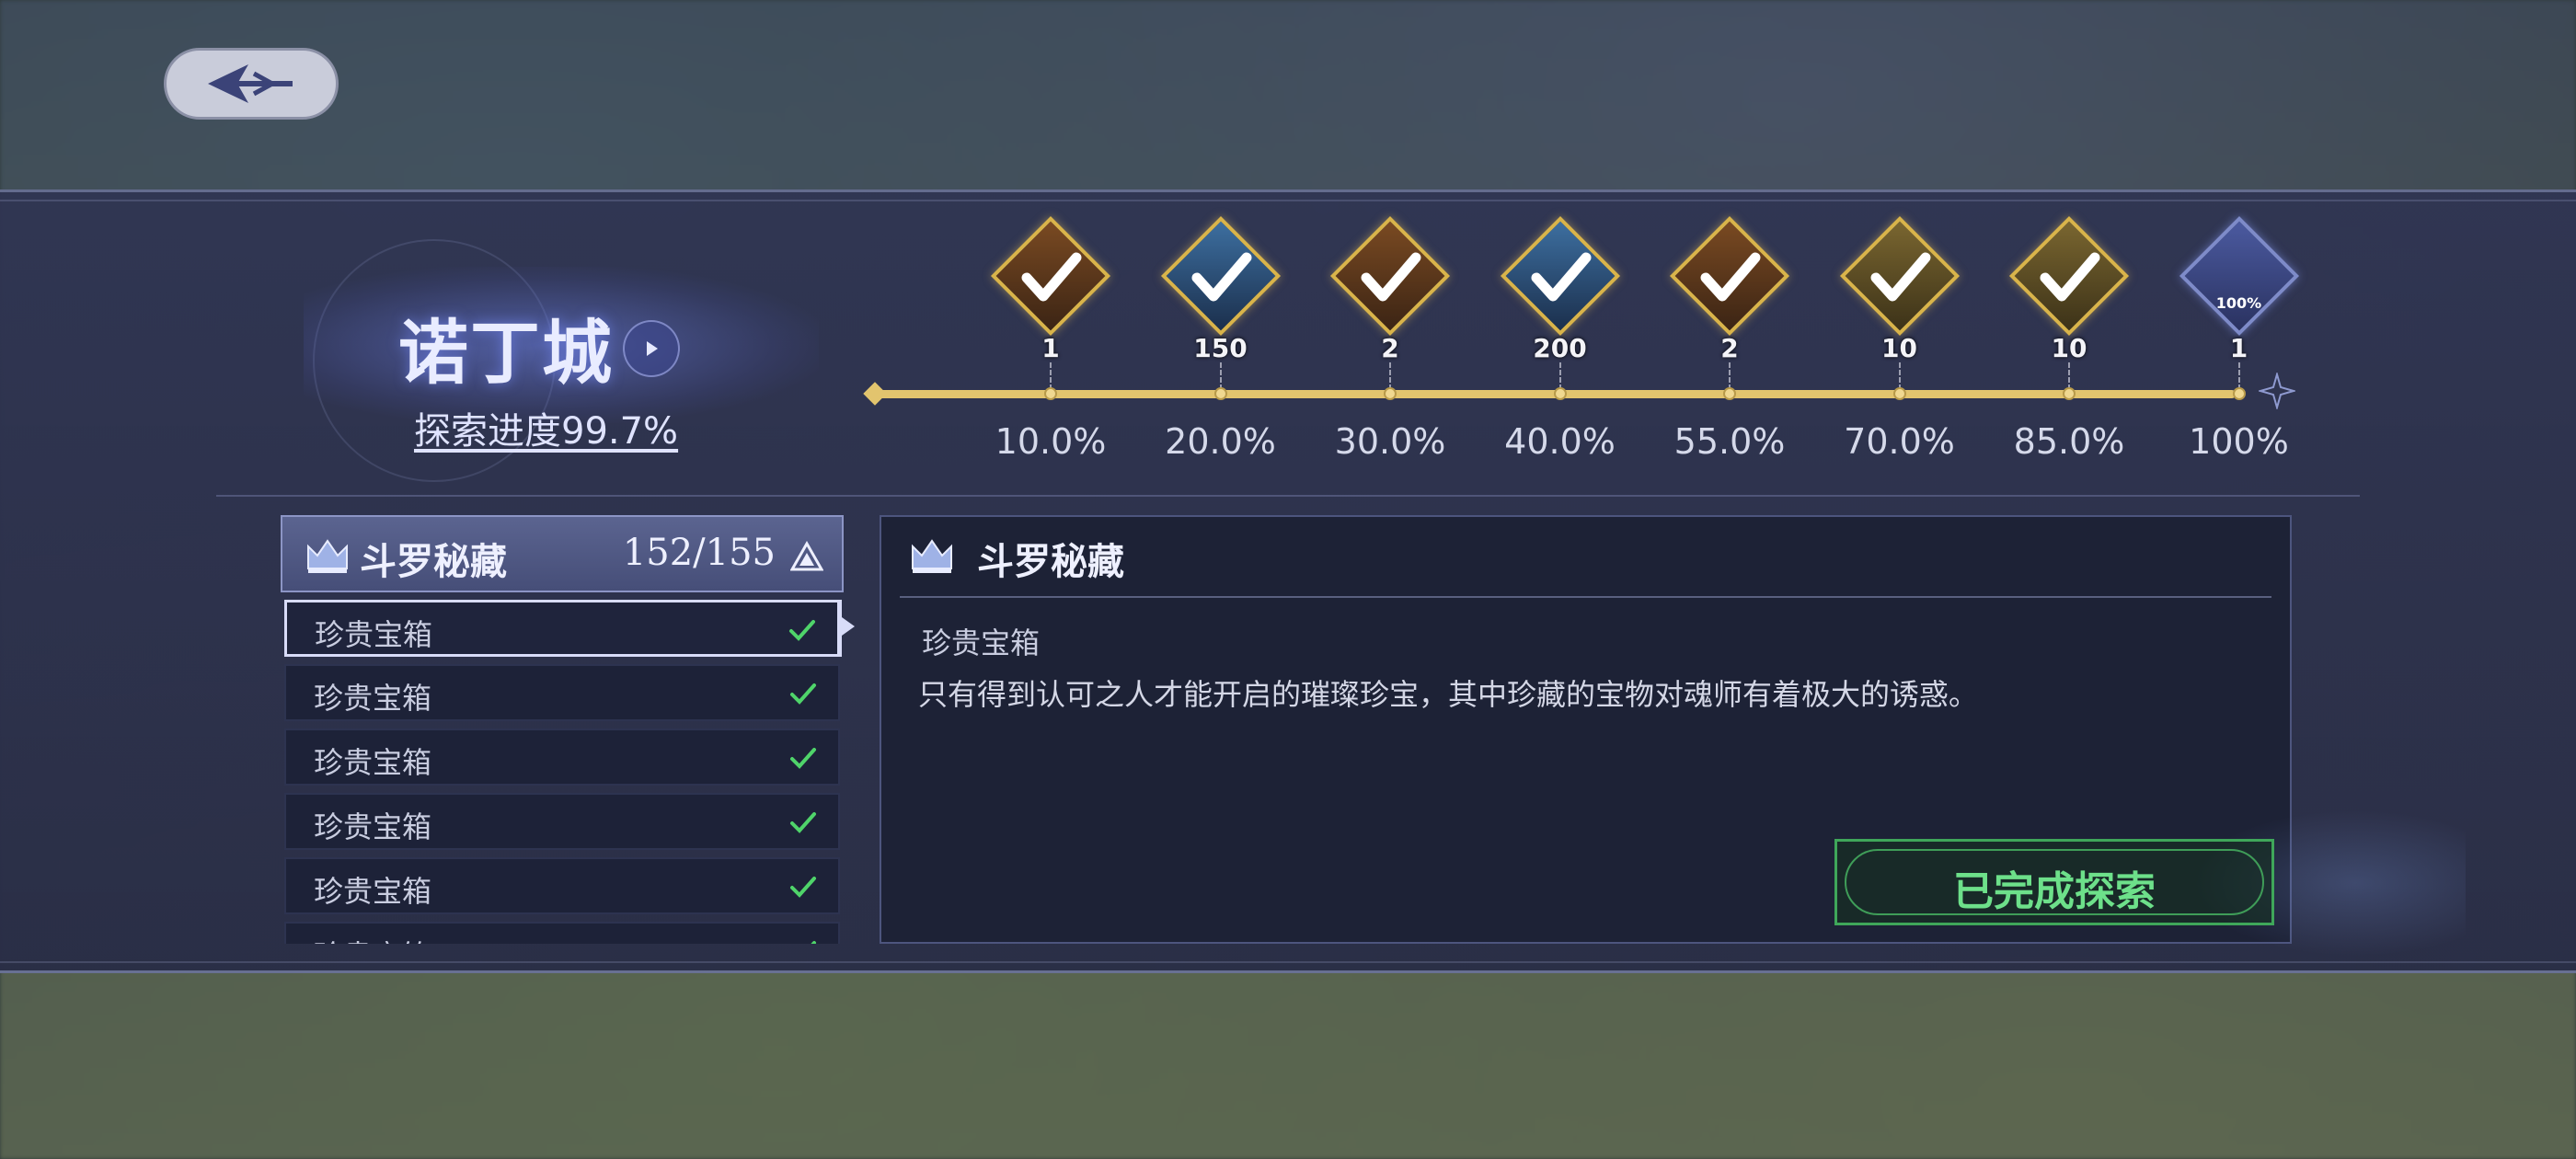  What do you see at coordinates (506, 353) in the screenshot?
I see `city-name: 诺丁城` at bounding box center [506, 353].